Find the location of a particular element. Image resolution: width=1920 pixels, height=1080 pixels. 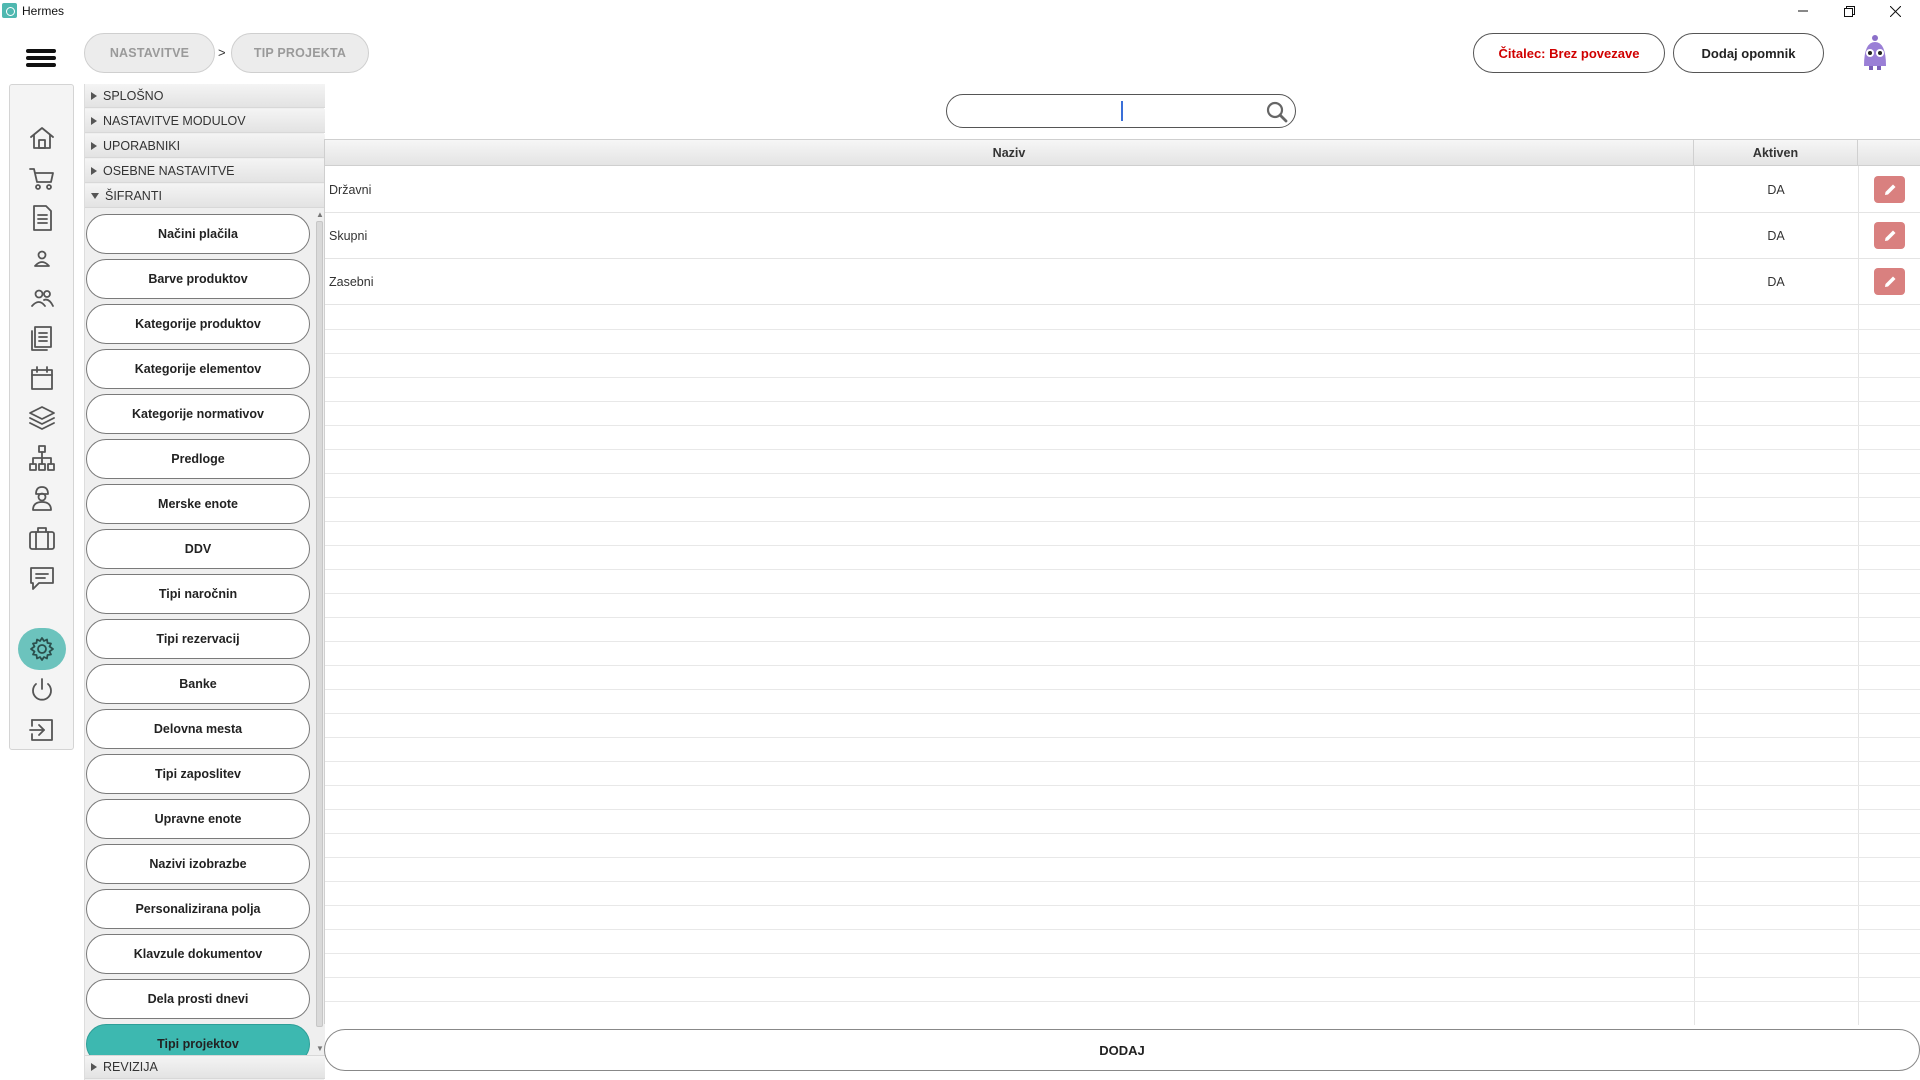

table-row: Skupni DA is located at coordinates (1122, 236).